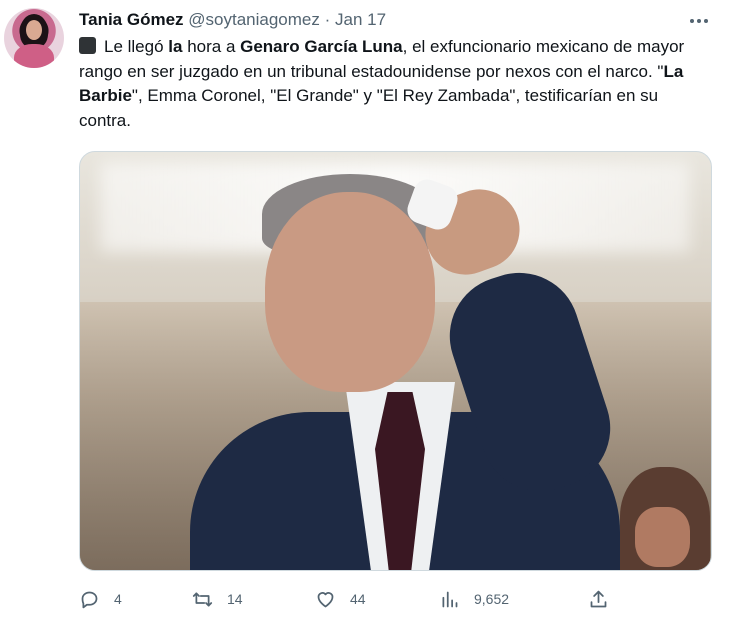 The height and width of the screenshot is (637, 731). I want to click on retweet-icon, so click(202, 599).